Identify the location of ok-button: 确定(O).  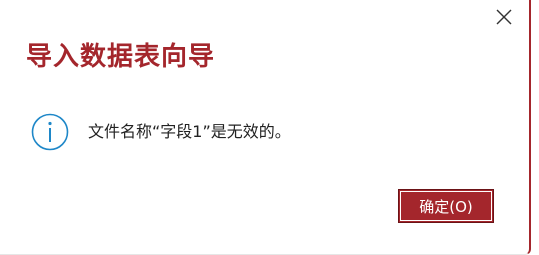
(446, 206).